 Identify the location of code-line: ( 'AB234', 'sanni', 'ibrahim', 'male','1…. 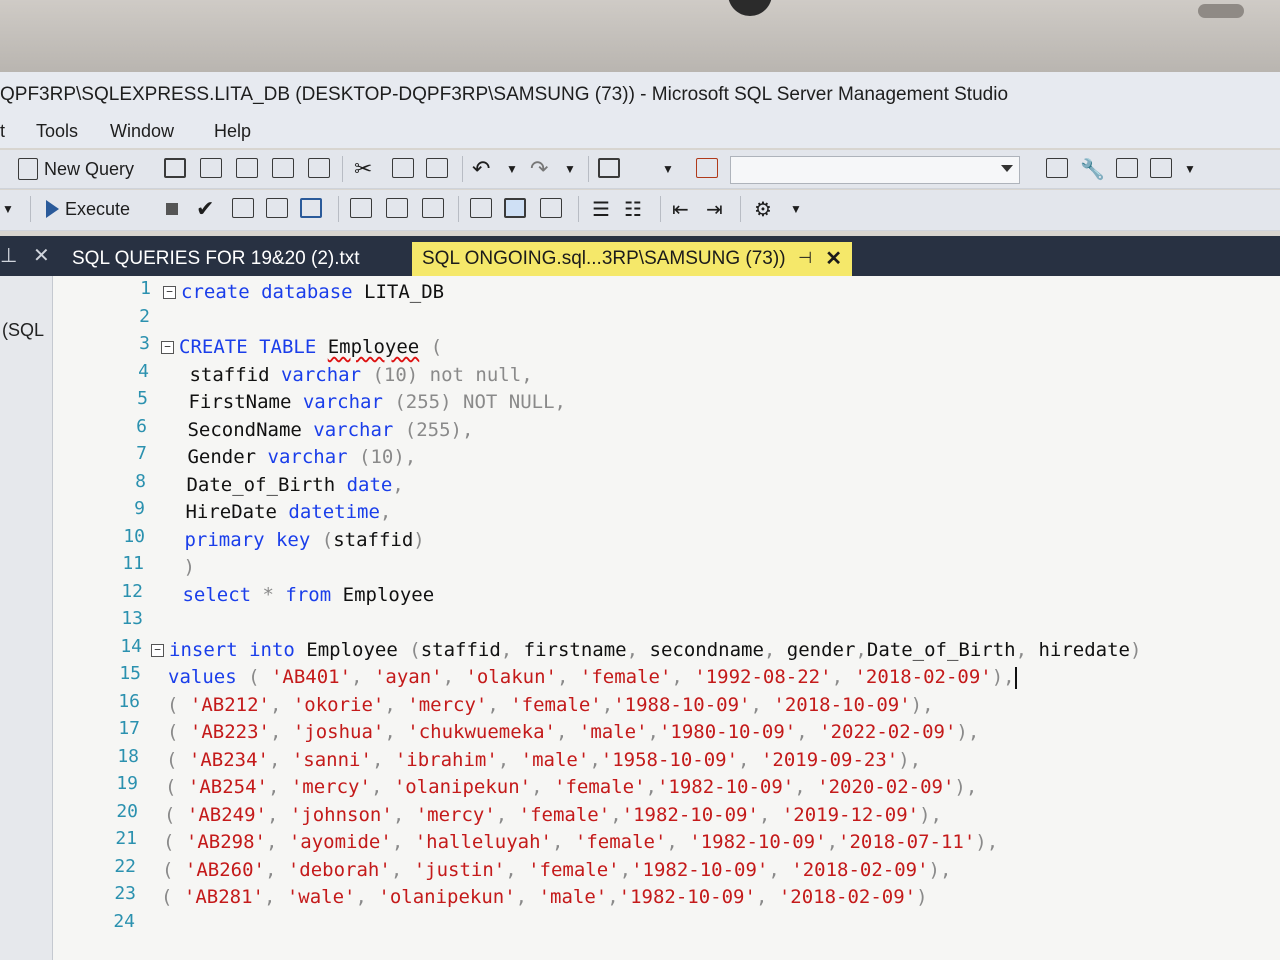
(723, 760).